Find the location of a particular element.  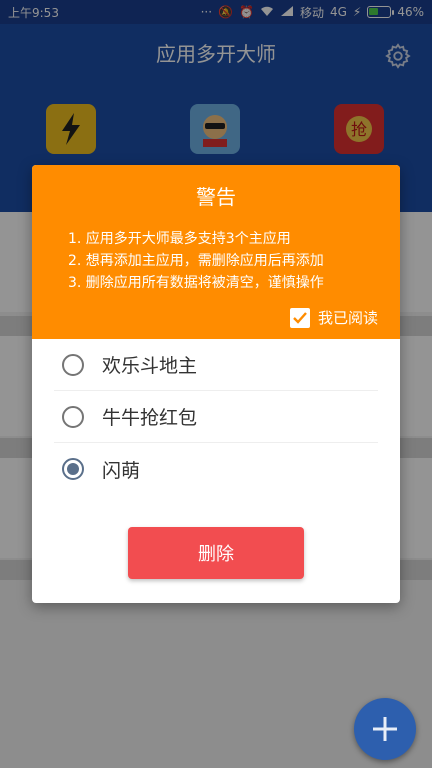

option-label: 牛牛抢红包 is located at coordinates (150, 418).